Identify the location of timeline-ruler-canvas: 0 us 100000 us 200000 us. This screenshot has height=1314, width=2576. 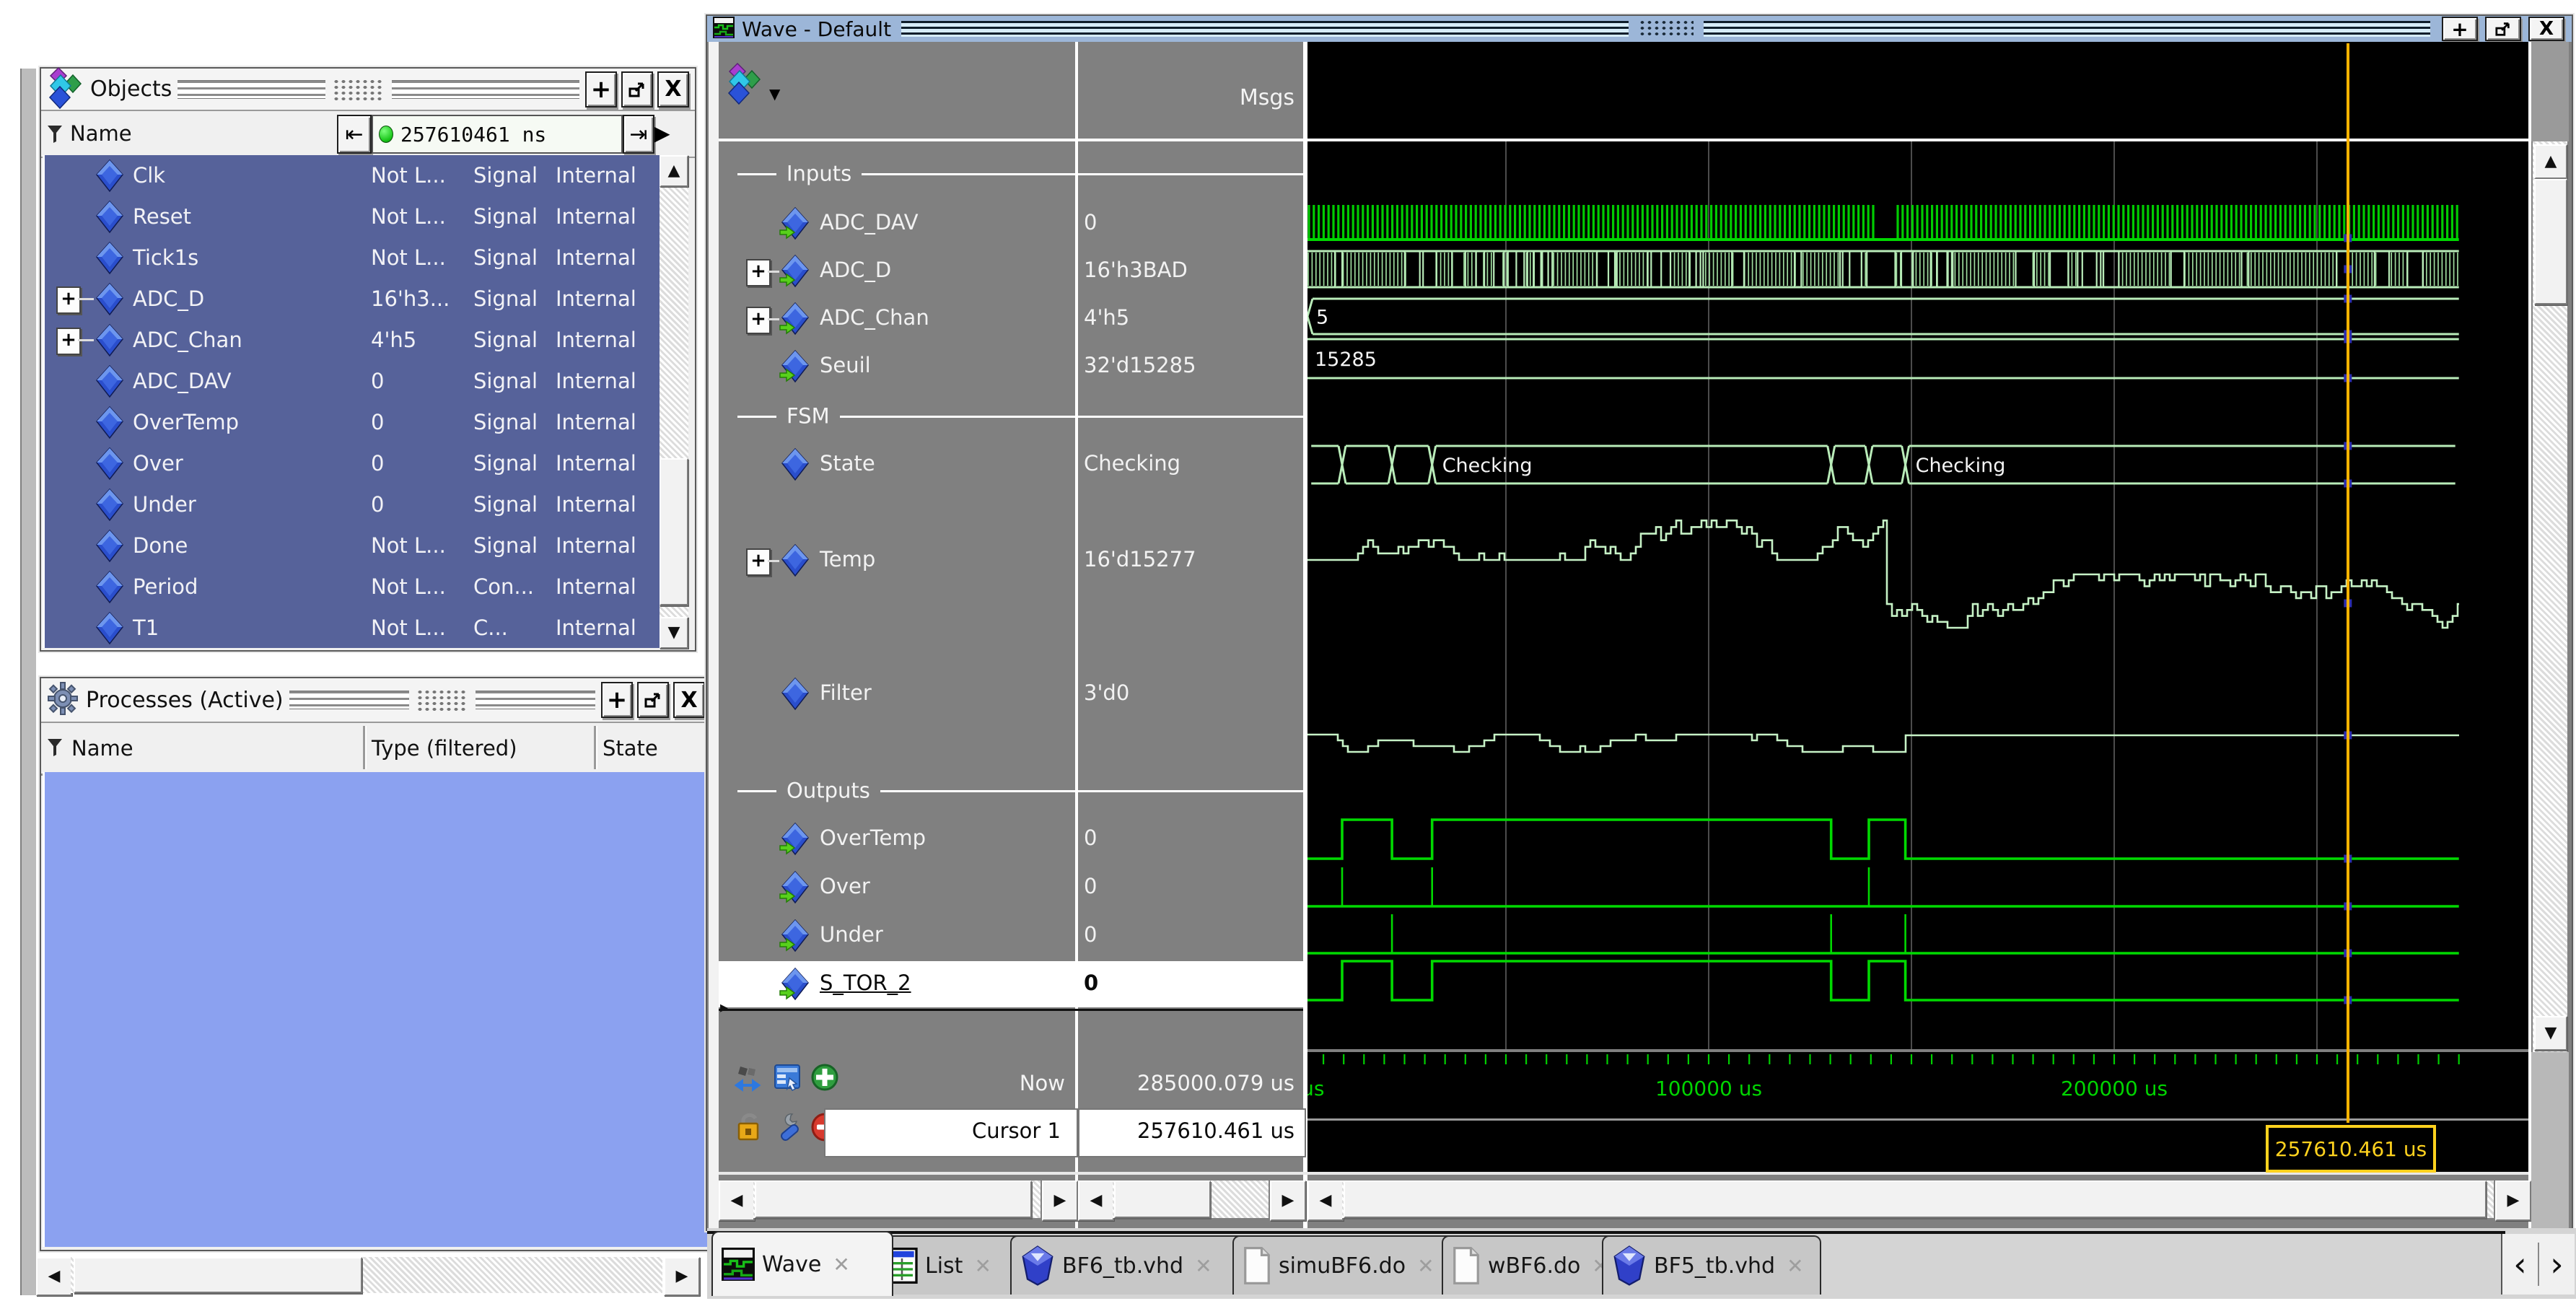
(1917, 1085).